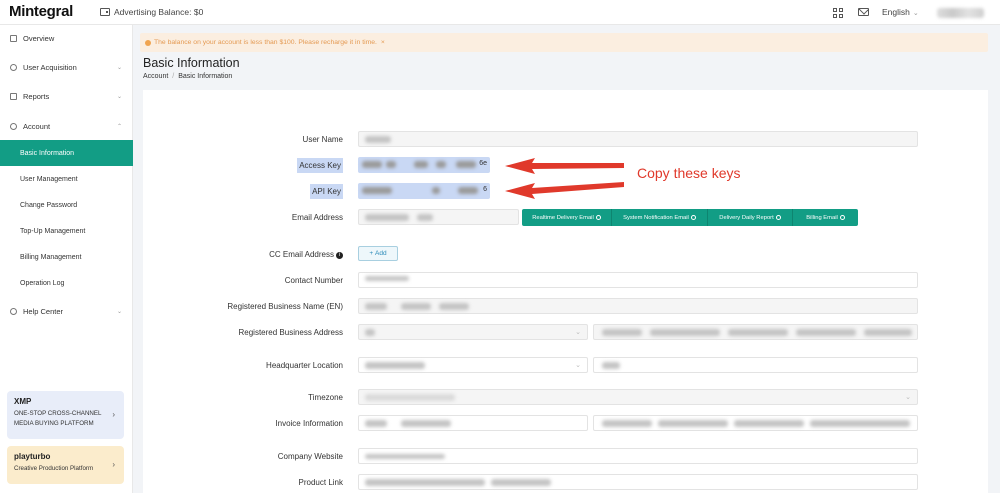 This screenshot has width=1000, height=493. What do you see at coordinates (564, 166) in the screenshot?
I see `arrow-to-access-key` at bounding box center [564, 166].